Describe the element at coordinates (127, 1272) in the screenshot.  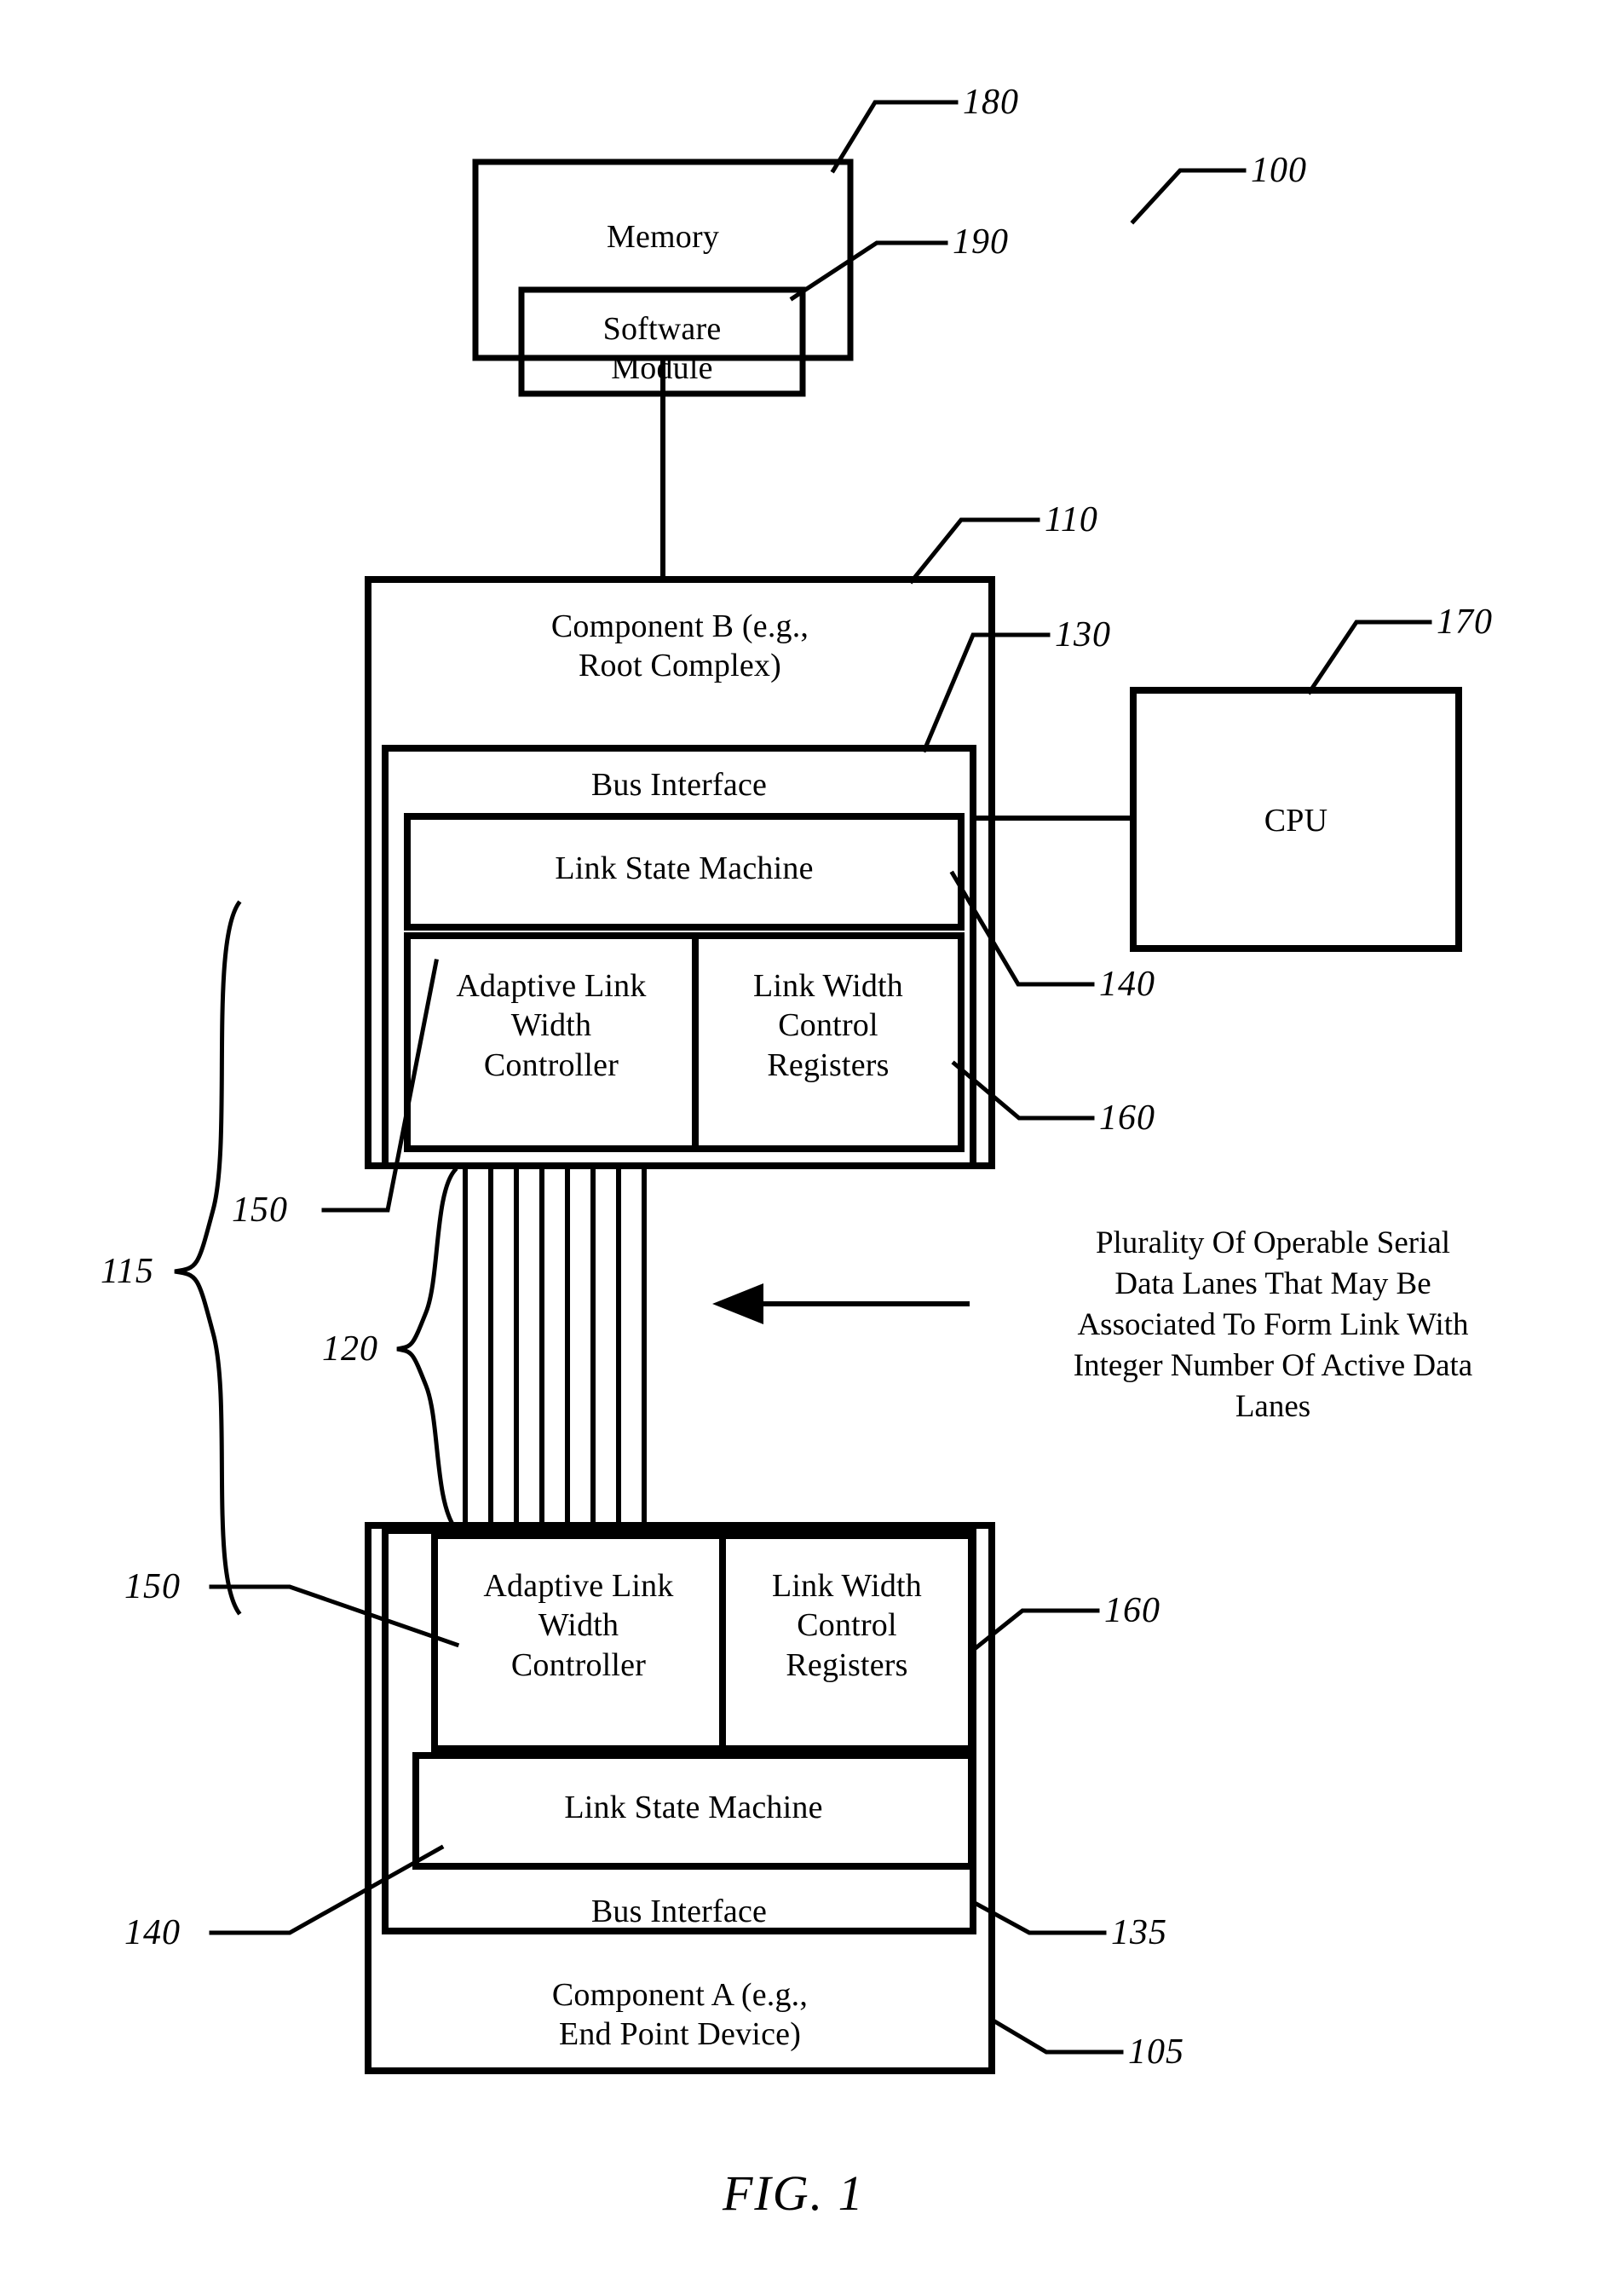
I see `ref-115-brace-label: 115` at that location.